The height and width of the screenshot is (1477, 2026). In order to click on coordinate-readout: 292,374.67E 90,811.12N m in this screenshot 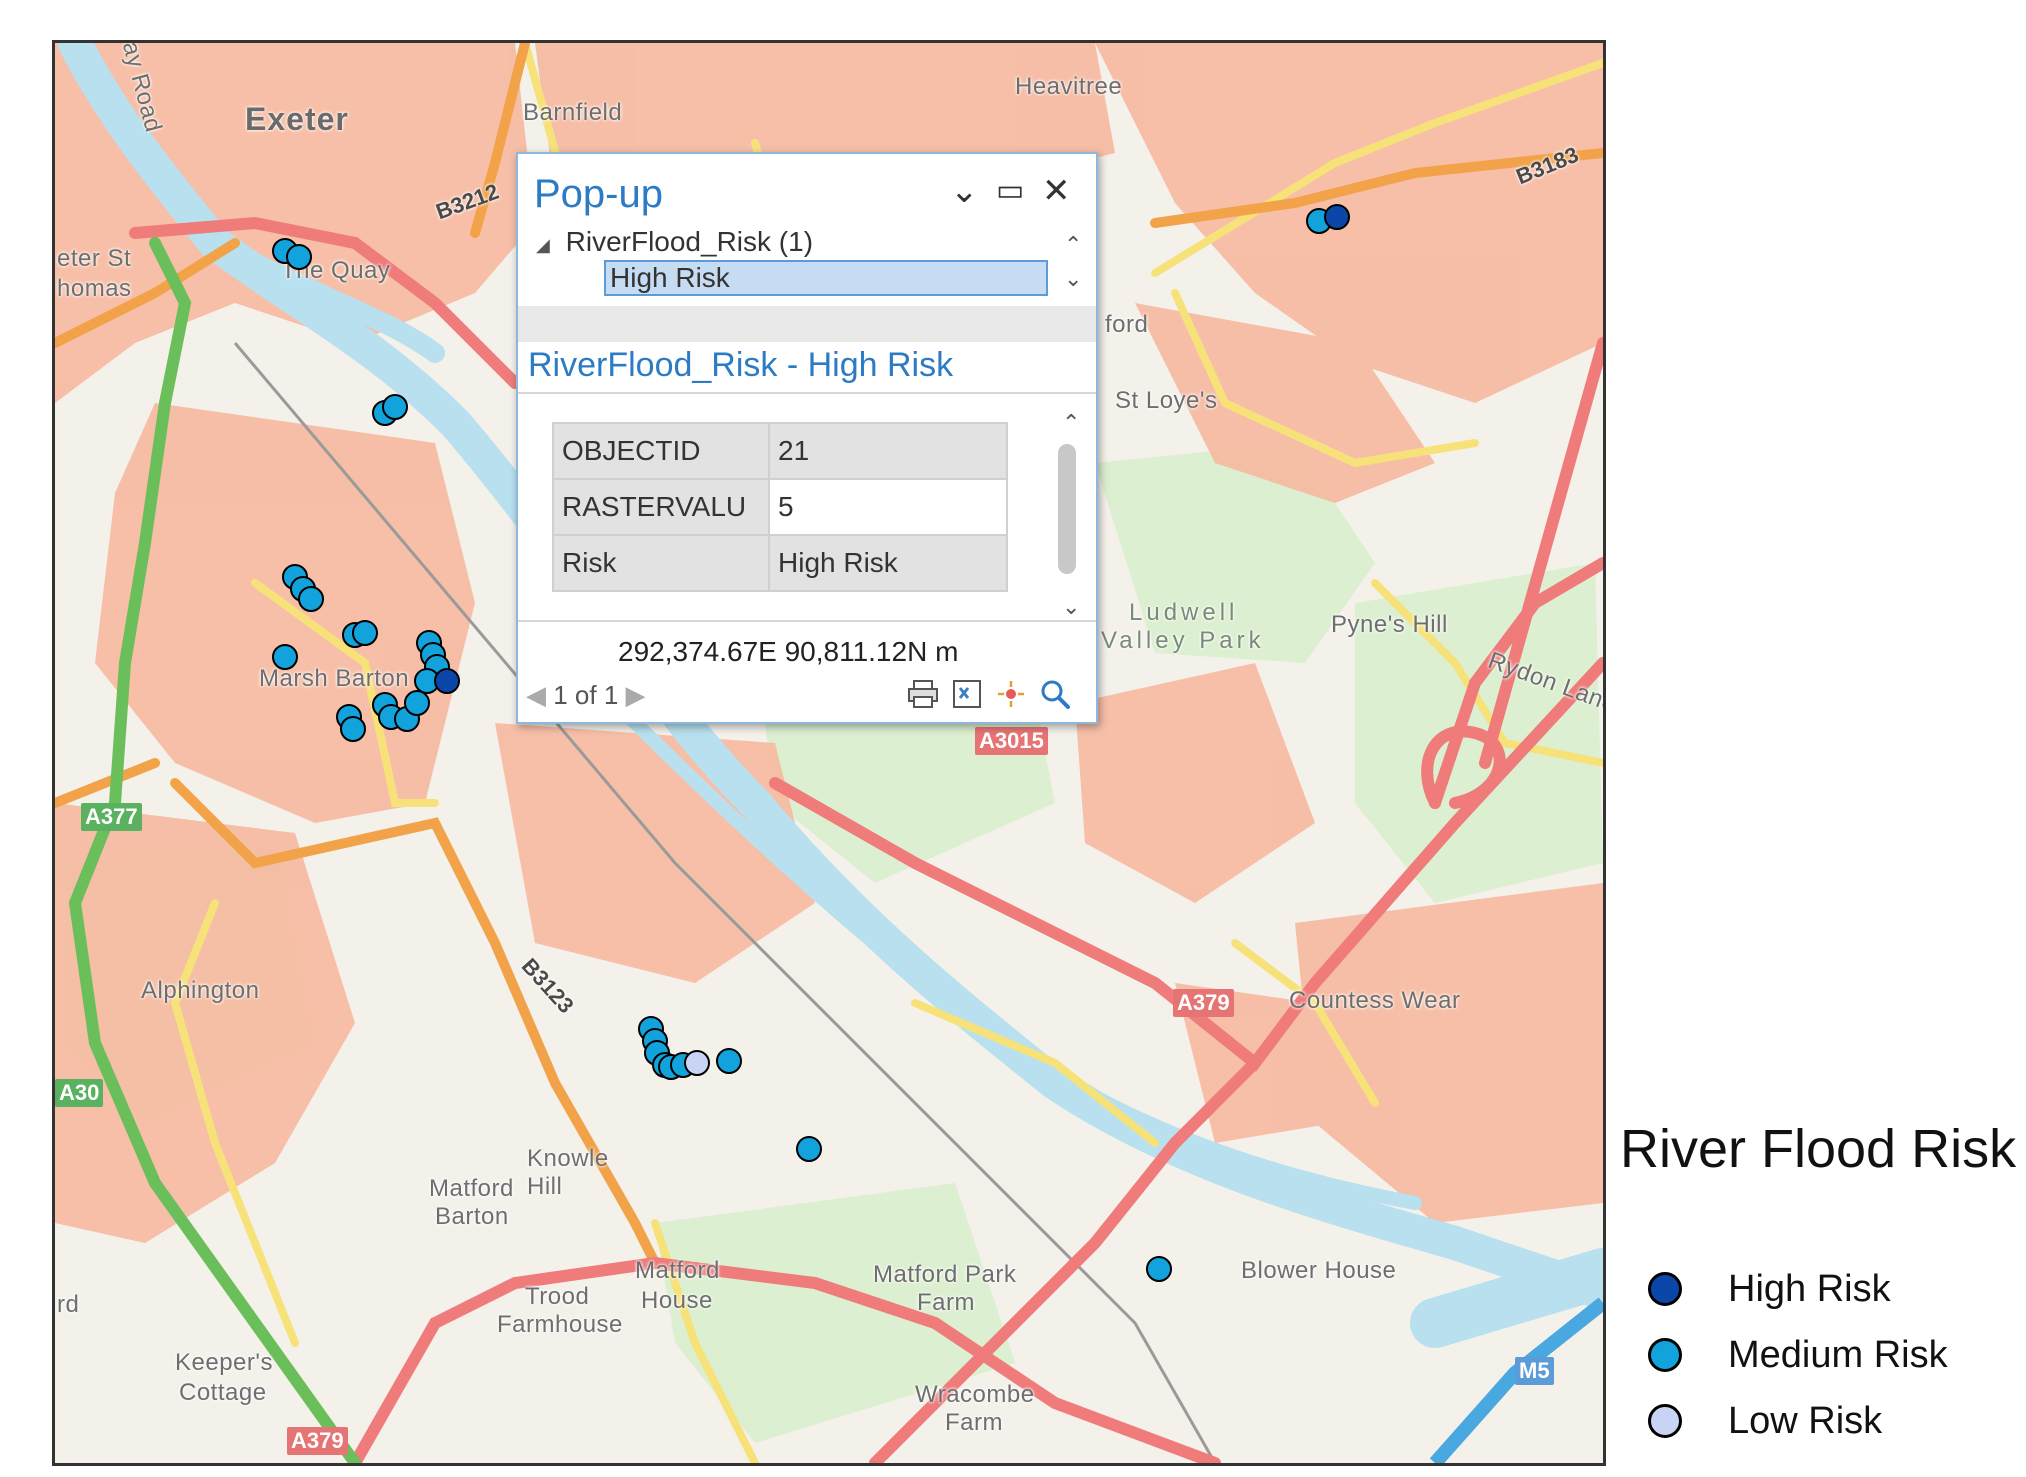, I will do `click(788, 651)`.